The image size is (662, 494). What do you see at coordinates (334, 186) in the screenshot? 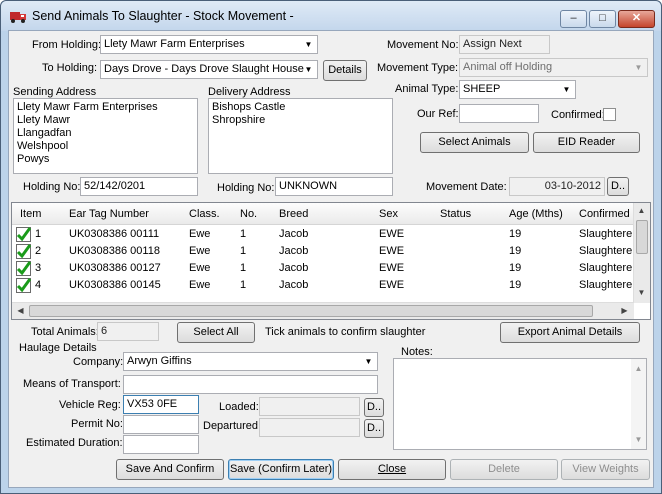
I see `delivery-holding-no-input: UNKNOWN` at bounding box center [334, 186].